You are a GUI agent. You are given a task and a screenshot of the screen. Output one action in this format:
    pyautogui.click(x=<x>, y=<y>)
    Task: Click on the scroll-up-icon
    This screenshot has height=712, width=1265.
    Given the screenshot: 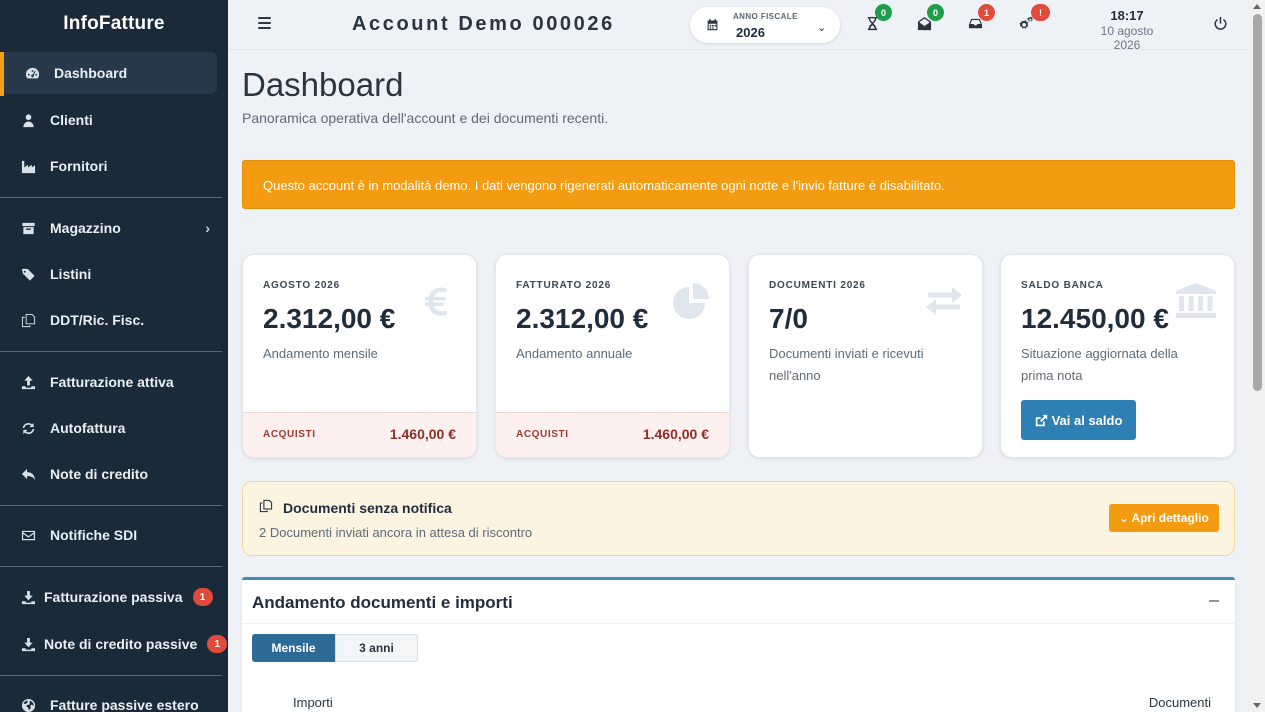 What is the action you would take?
    pyautogui.click(x=1257, y=6)
    